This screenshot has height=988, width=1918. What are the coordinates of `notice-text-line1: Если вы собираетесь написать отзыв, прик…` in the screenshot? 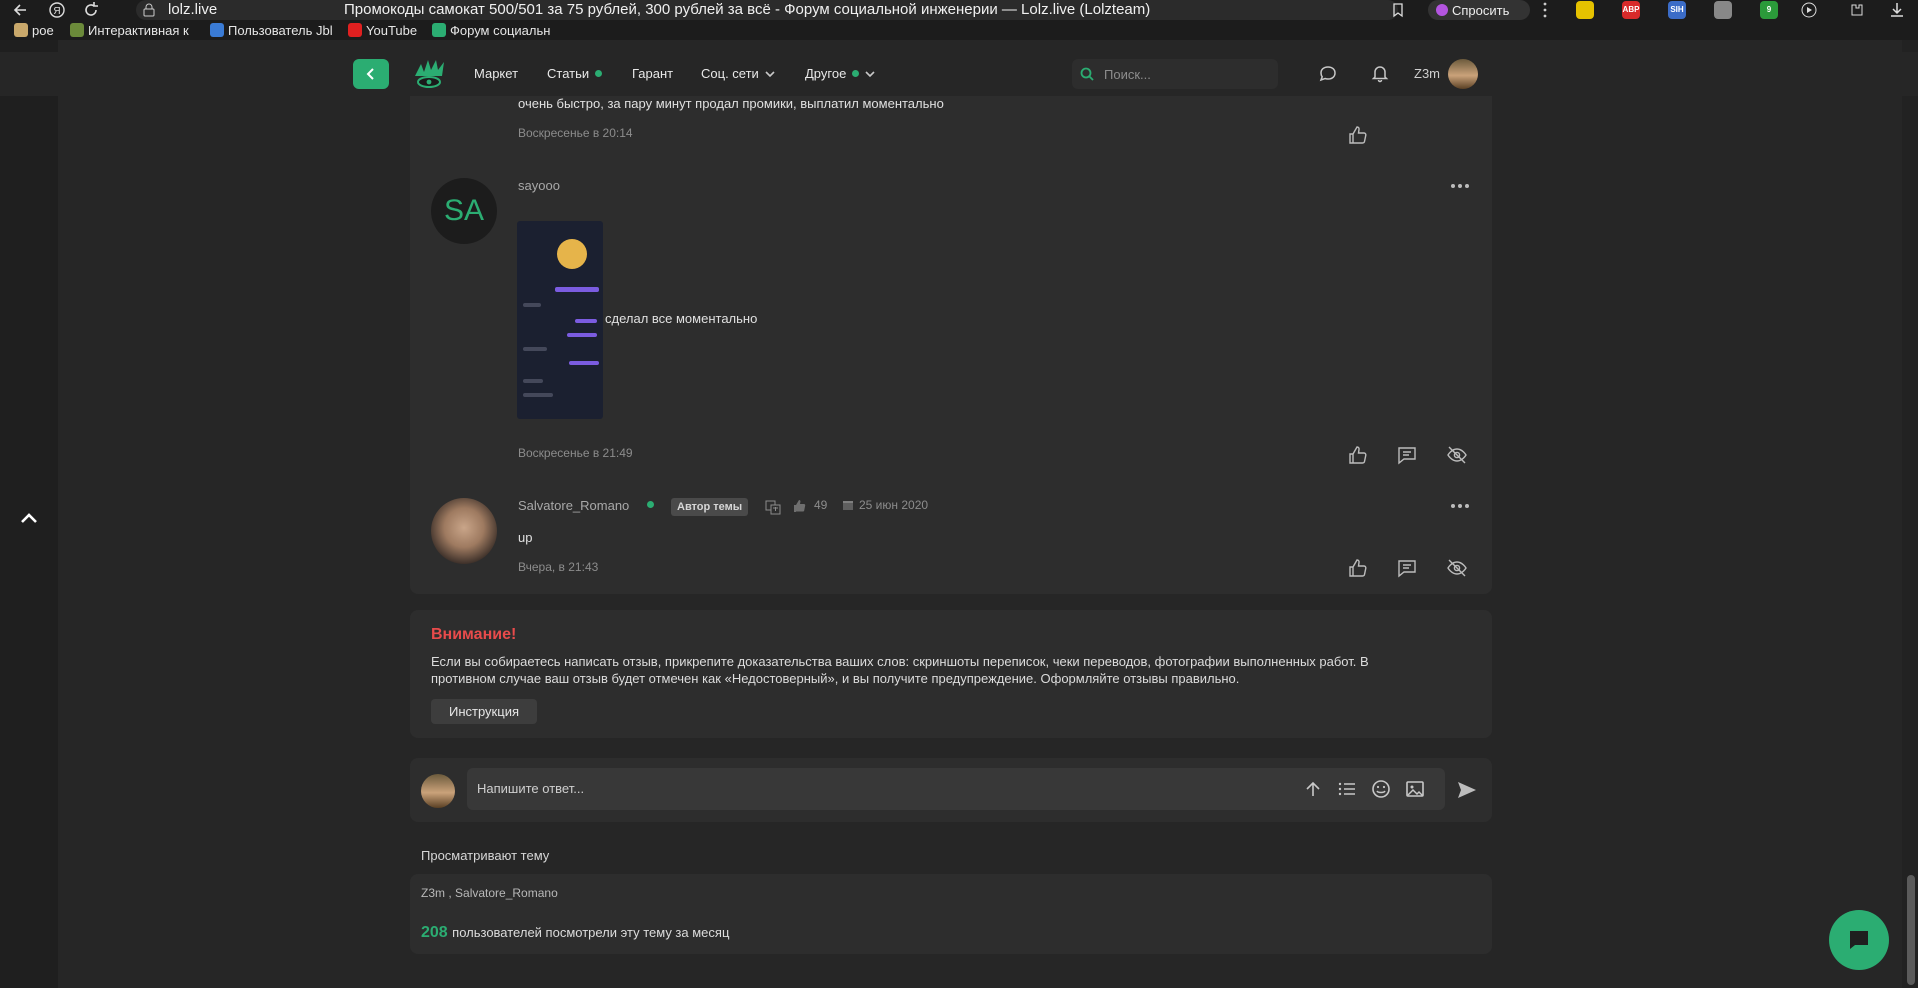 It's located at (900, 661).